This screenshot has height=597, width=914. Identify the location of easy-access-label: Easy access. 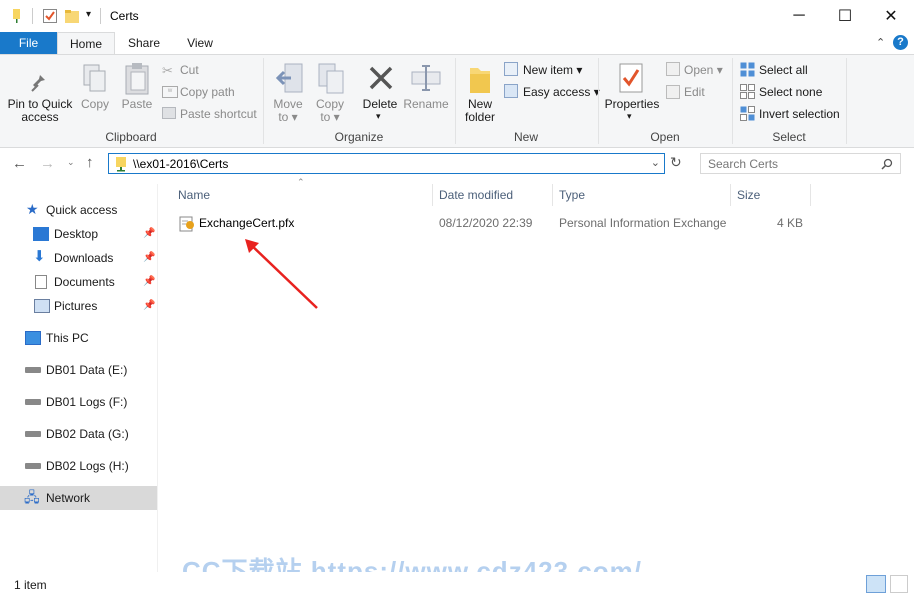
(557, 92).